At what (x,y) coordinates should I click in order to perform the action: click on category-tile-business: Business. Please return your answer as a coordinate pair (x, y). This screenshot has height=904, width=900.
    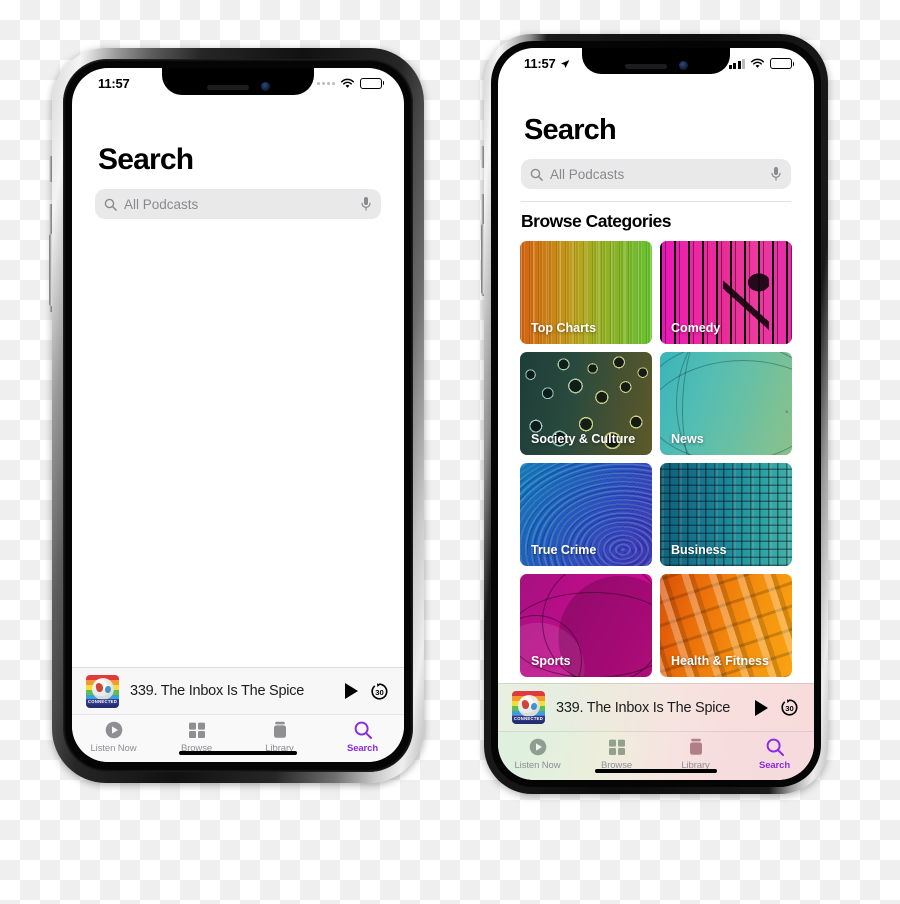
    Looking at the image, I should click on (726, 514).